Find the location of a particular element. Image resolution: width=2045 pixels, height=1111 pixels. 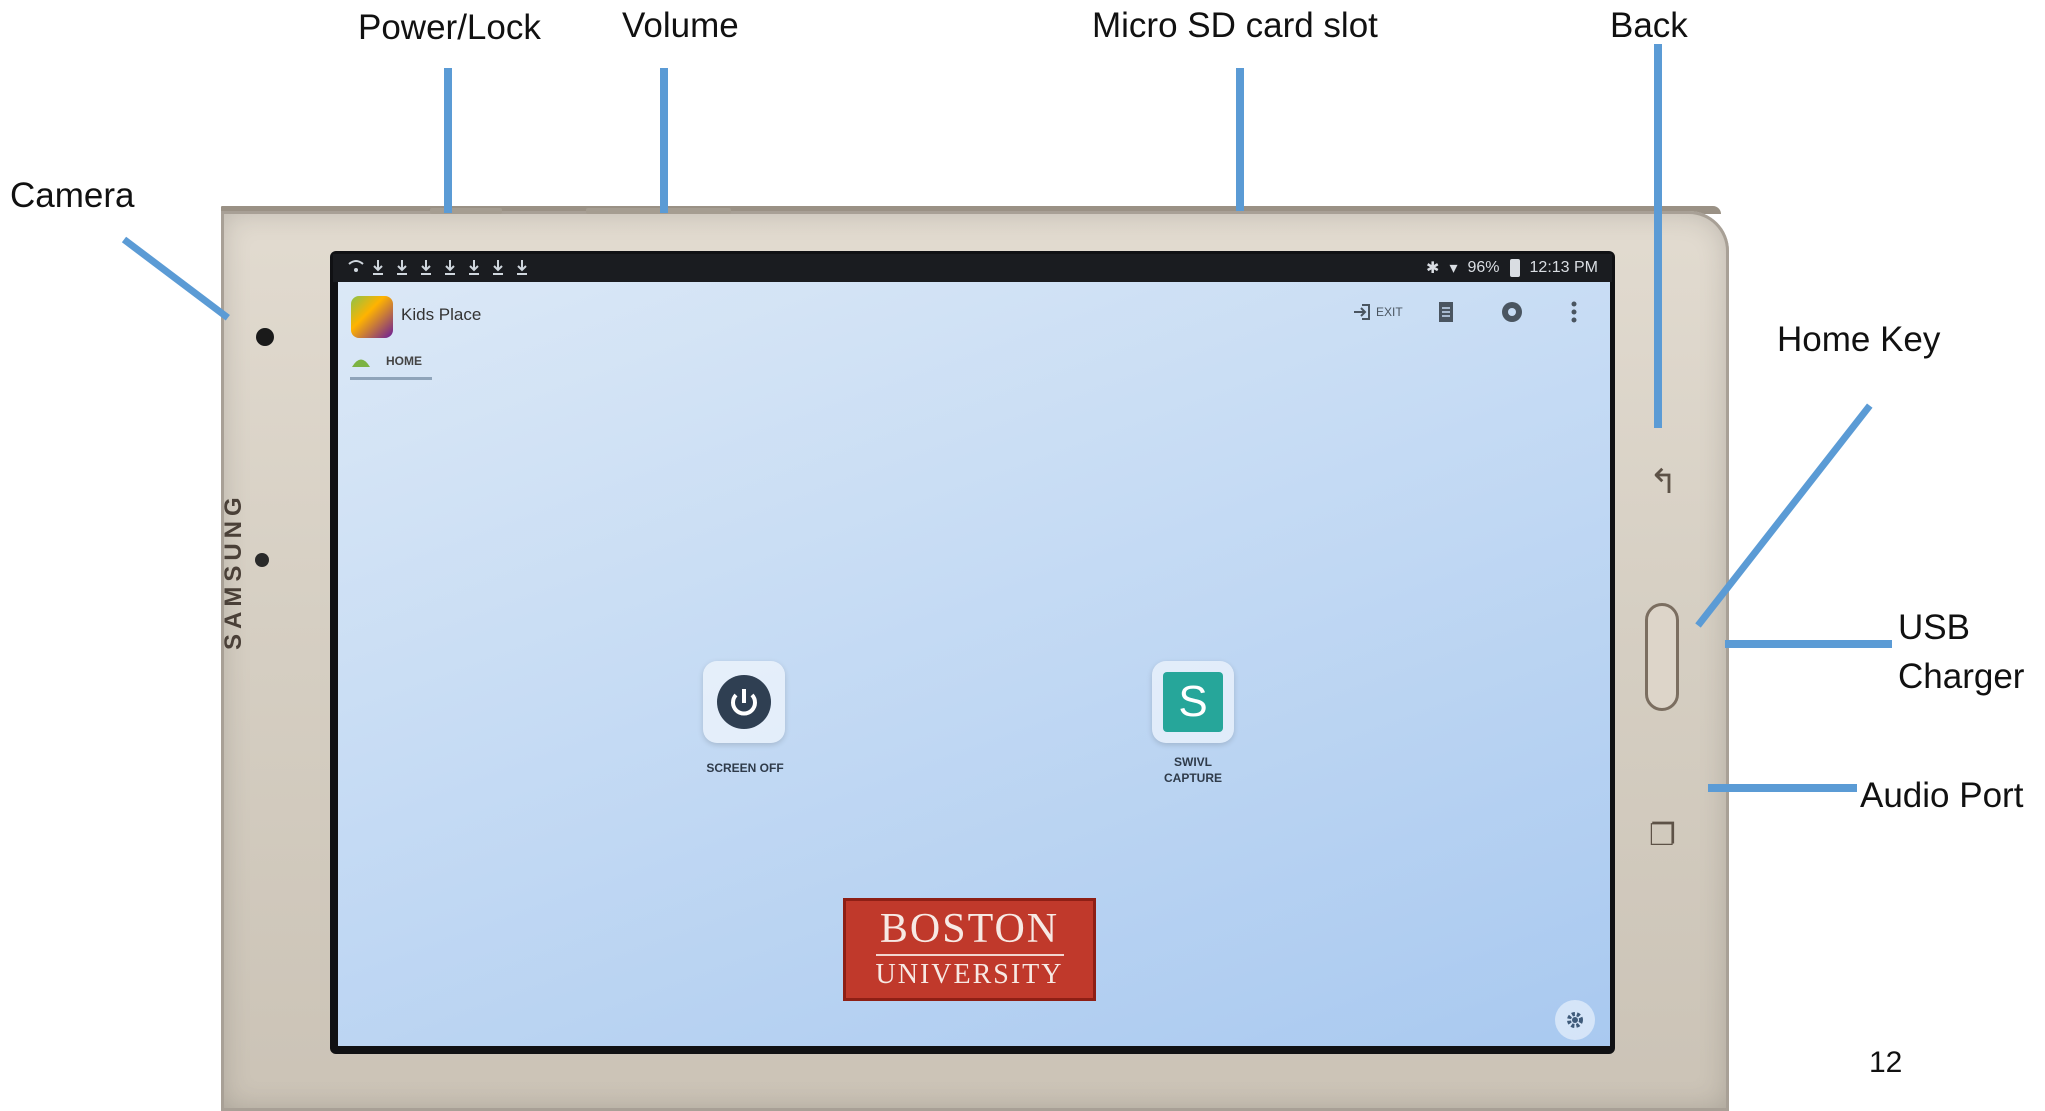

gear-icon is located at coordinates (1575, 1020).